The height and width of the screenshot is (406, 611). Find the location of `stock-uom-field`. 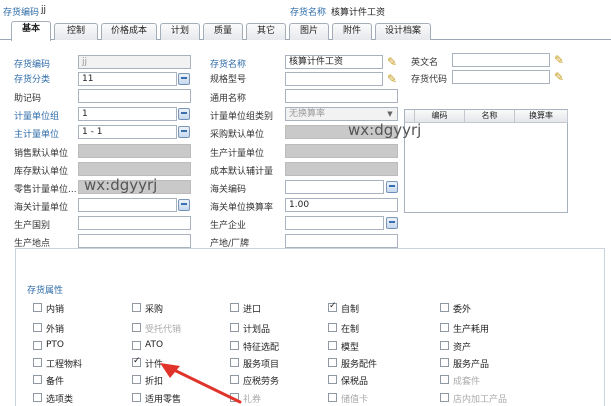

stock-uom-field is located at coordinates (134, 169).